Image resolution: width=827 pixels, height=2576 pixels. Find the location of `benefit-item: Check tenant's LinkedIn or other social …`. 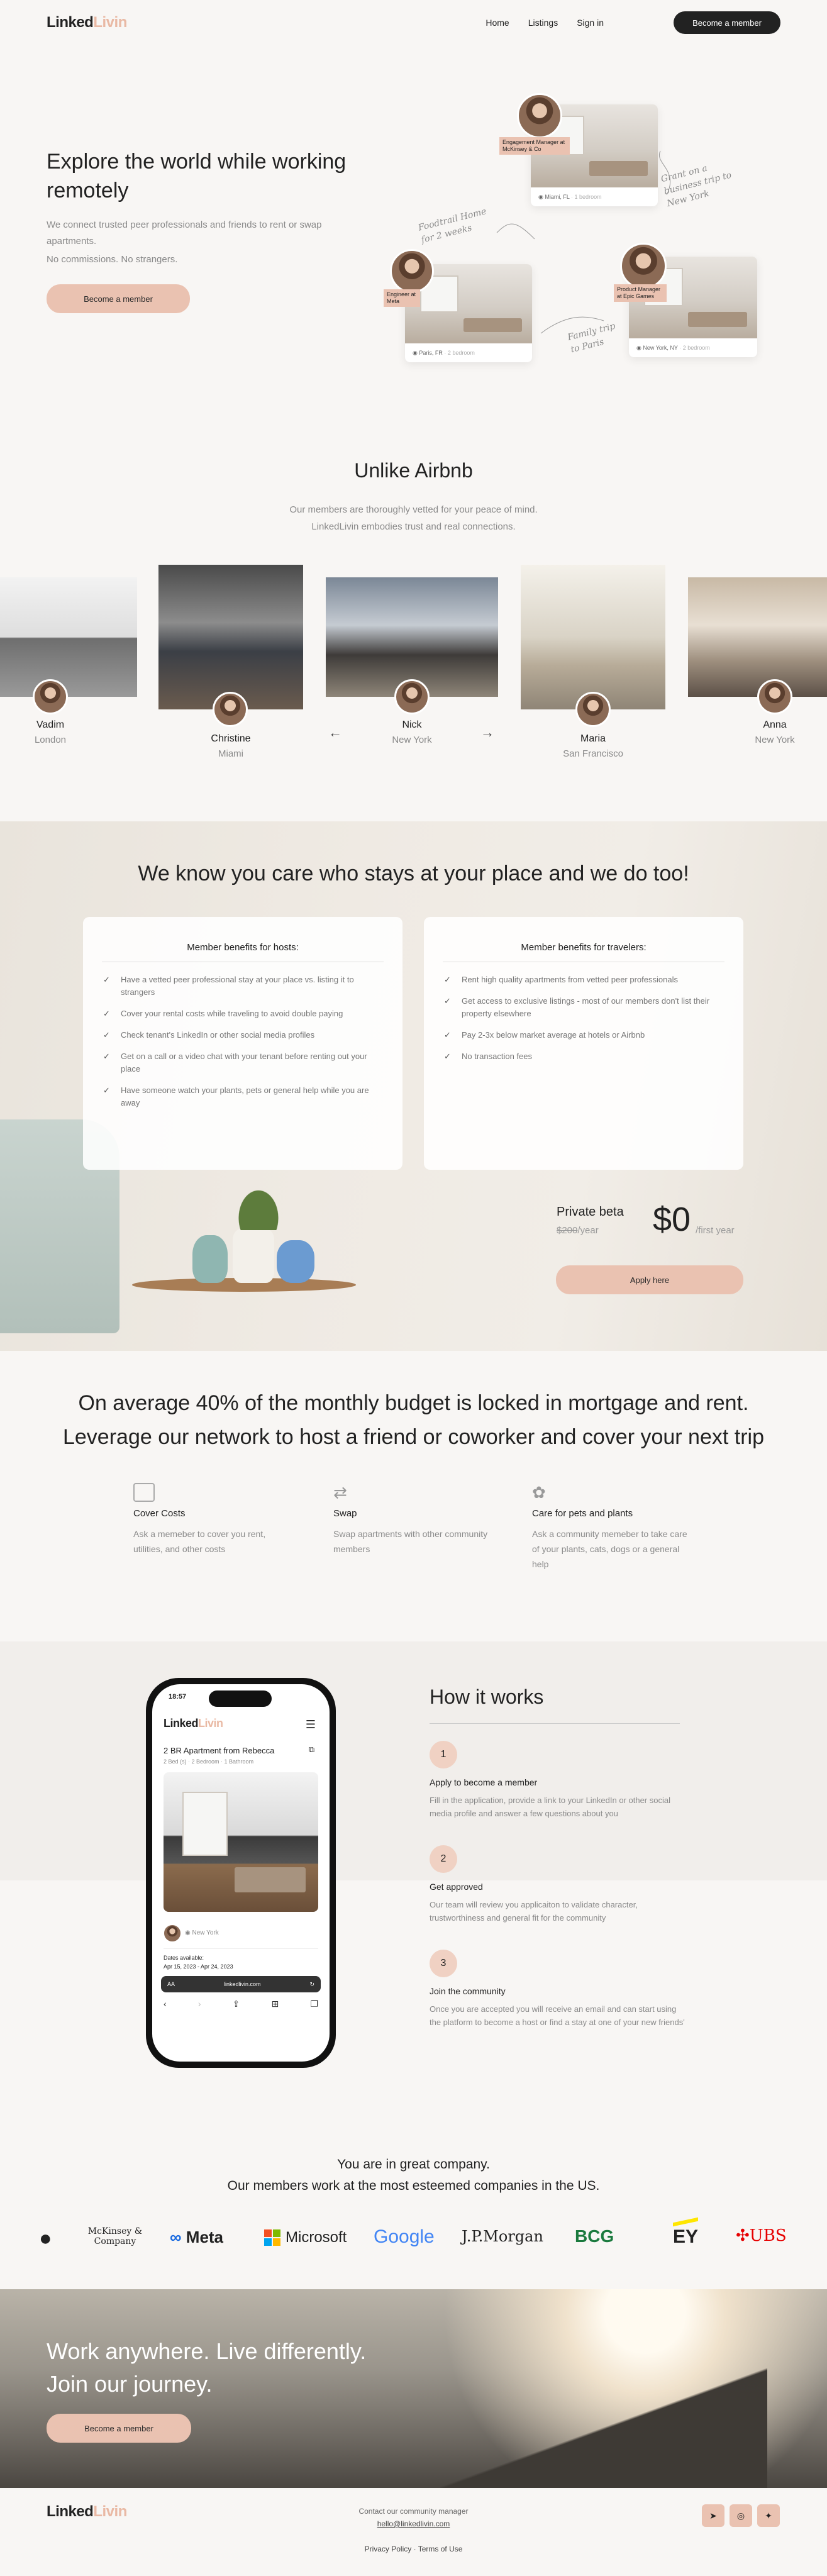

benefit-item: Check tenant's LinkedIn or other social … is located at coordinates (243, 1035).